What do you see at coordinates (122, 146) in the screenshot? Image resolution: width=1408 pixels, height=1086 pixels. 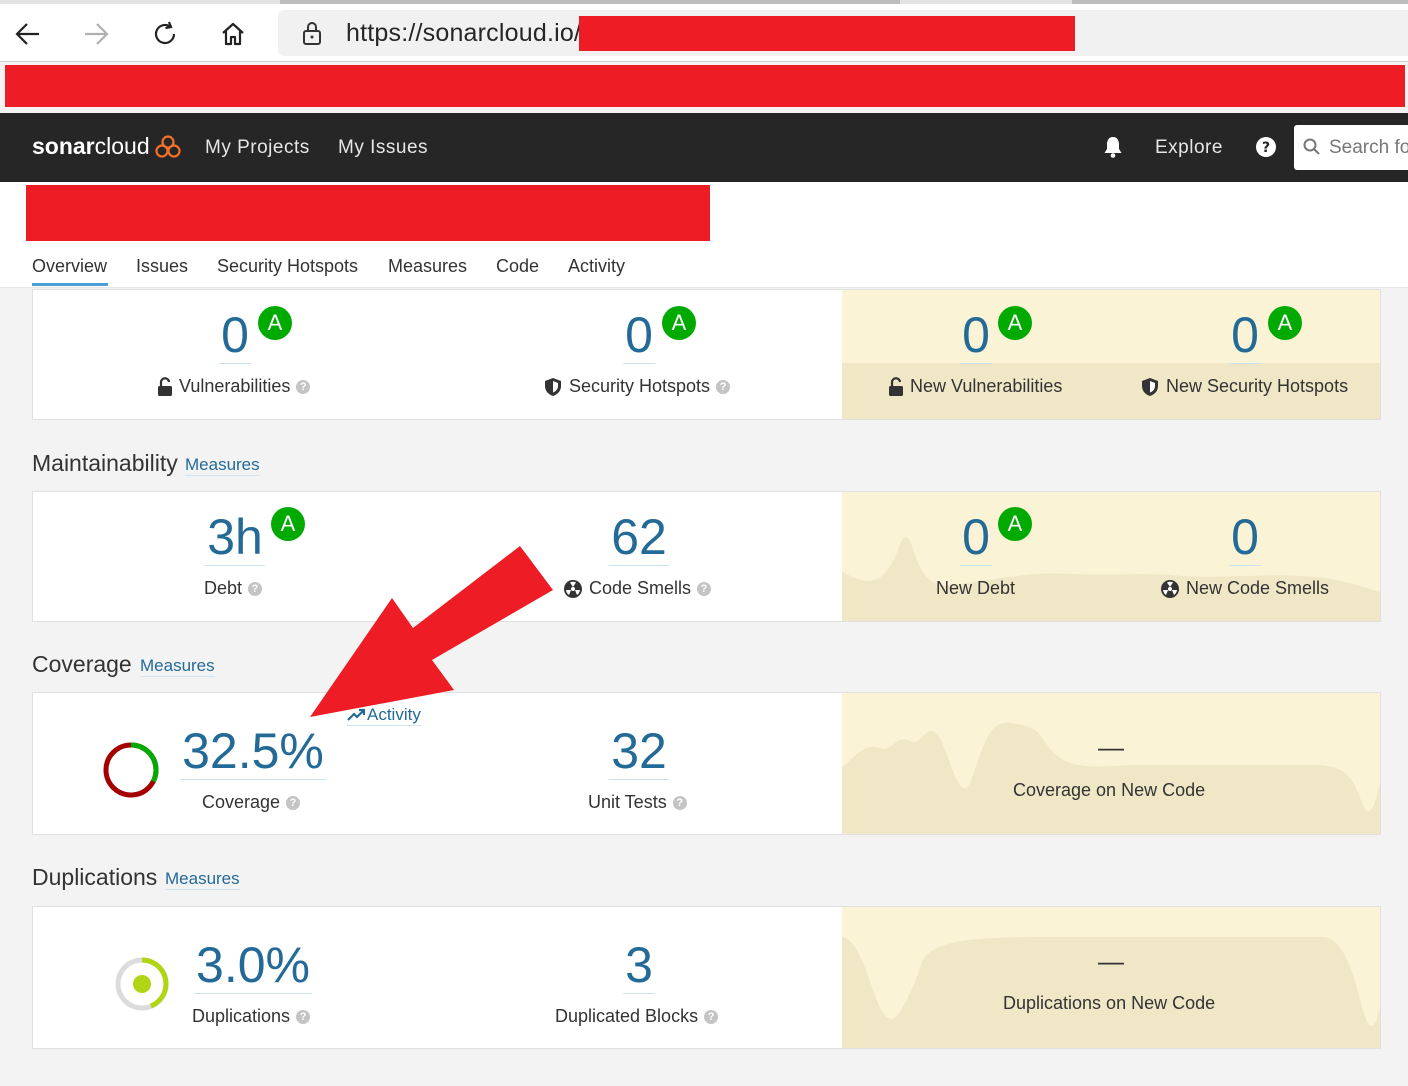 I see `logo-thin-text: cloud` at bounding box center [122, 146].